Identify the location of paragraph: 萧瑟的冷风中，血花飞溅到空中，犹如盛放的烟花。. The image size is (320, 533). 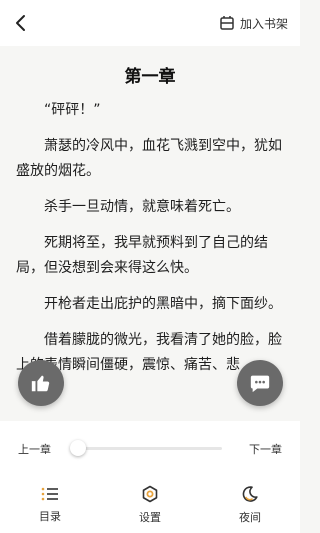
(149, 158).